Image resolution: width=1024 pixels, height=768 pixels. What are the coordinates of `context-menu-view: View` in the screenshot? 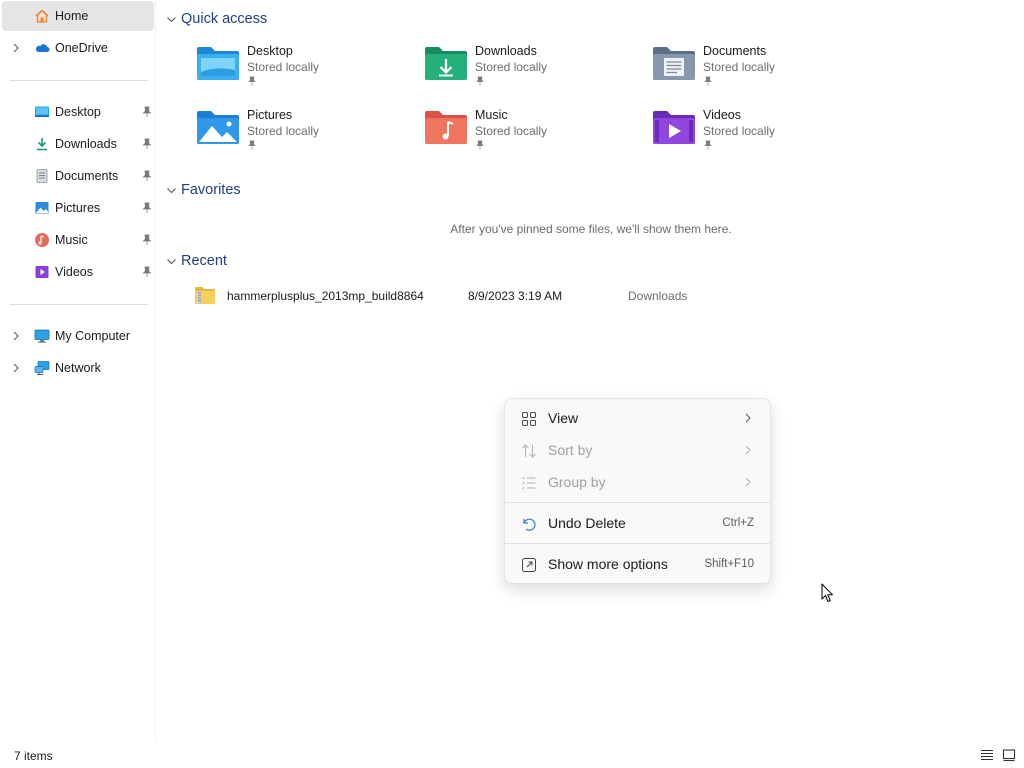 It's located at (637, 418).